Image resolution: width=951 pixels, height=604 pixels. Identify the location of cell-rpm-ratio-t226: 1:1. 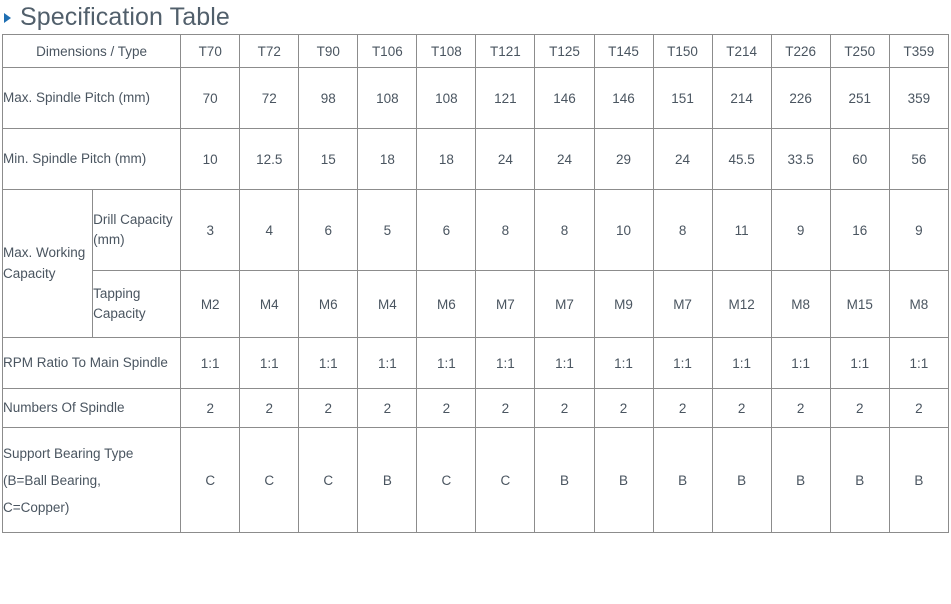
(800, 363).